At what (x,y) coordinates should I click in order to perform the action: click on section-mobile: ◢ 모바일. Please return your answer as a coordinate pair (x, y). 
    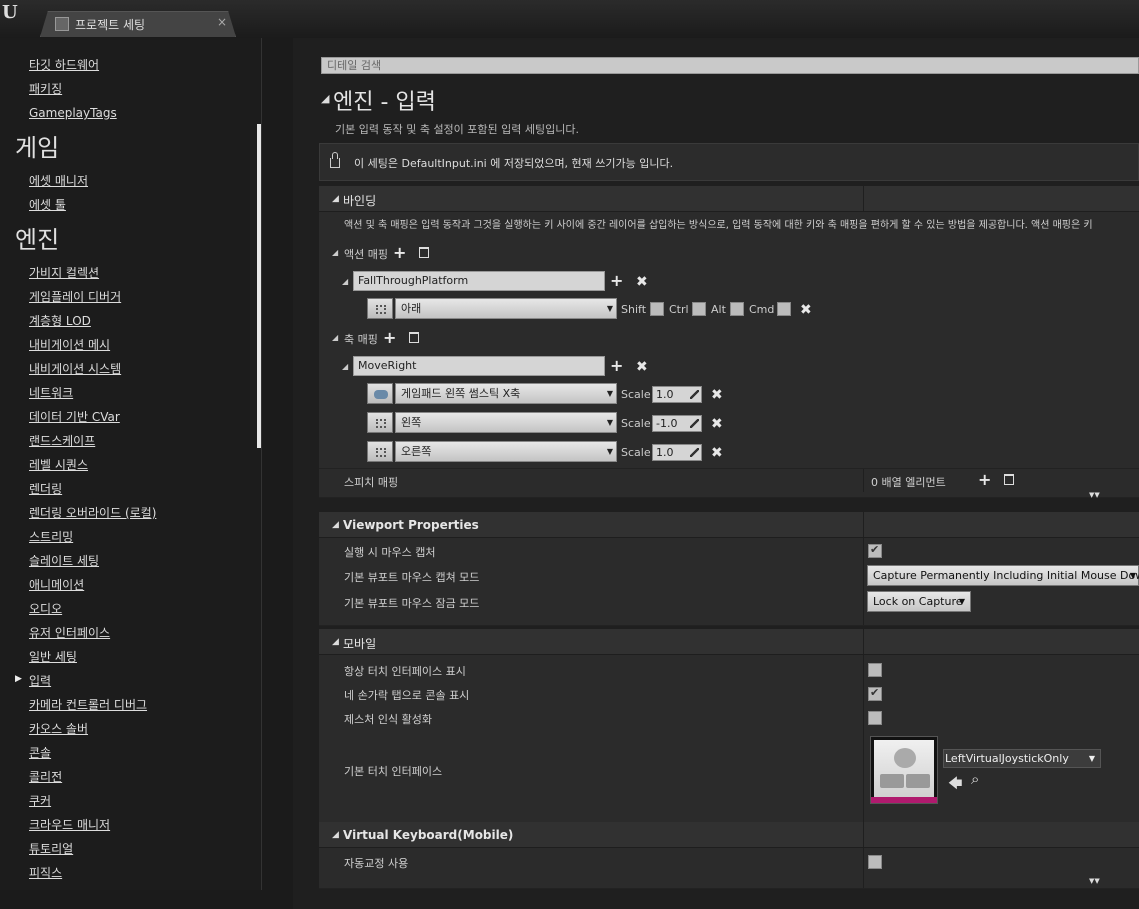
    Looking at the image, I should click on (729, 642).